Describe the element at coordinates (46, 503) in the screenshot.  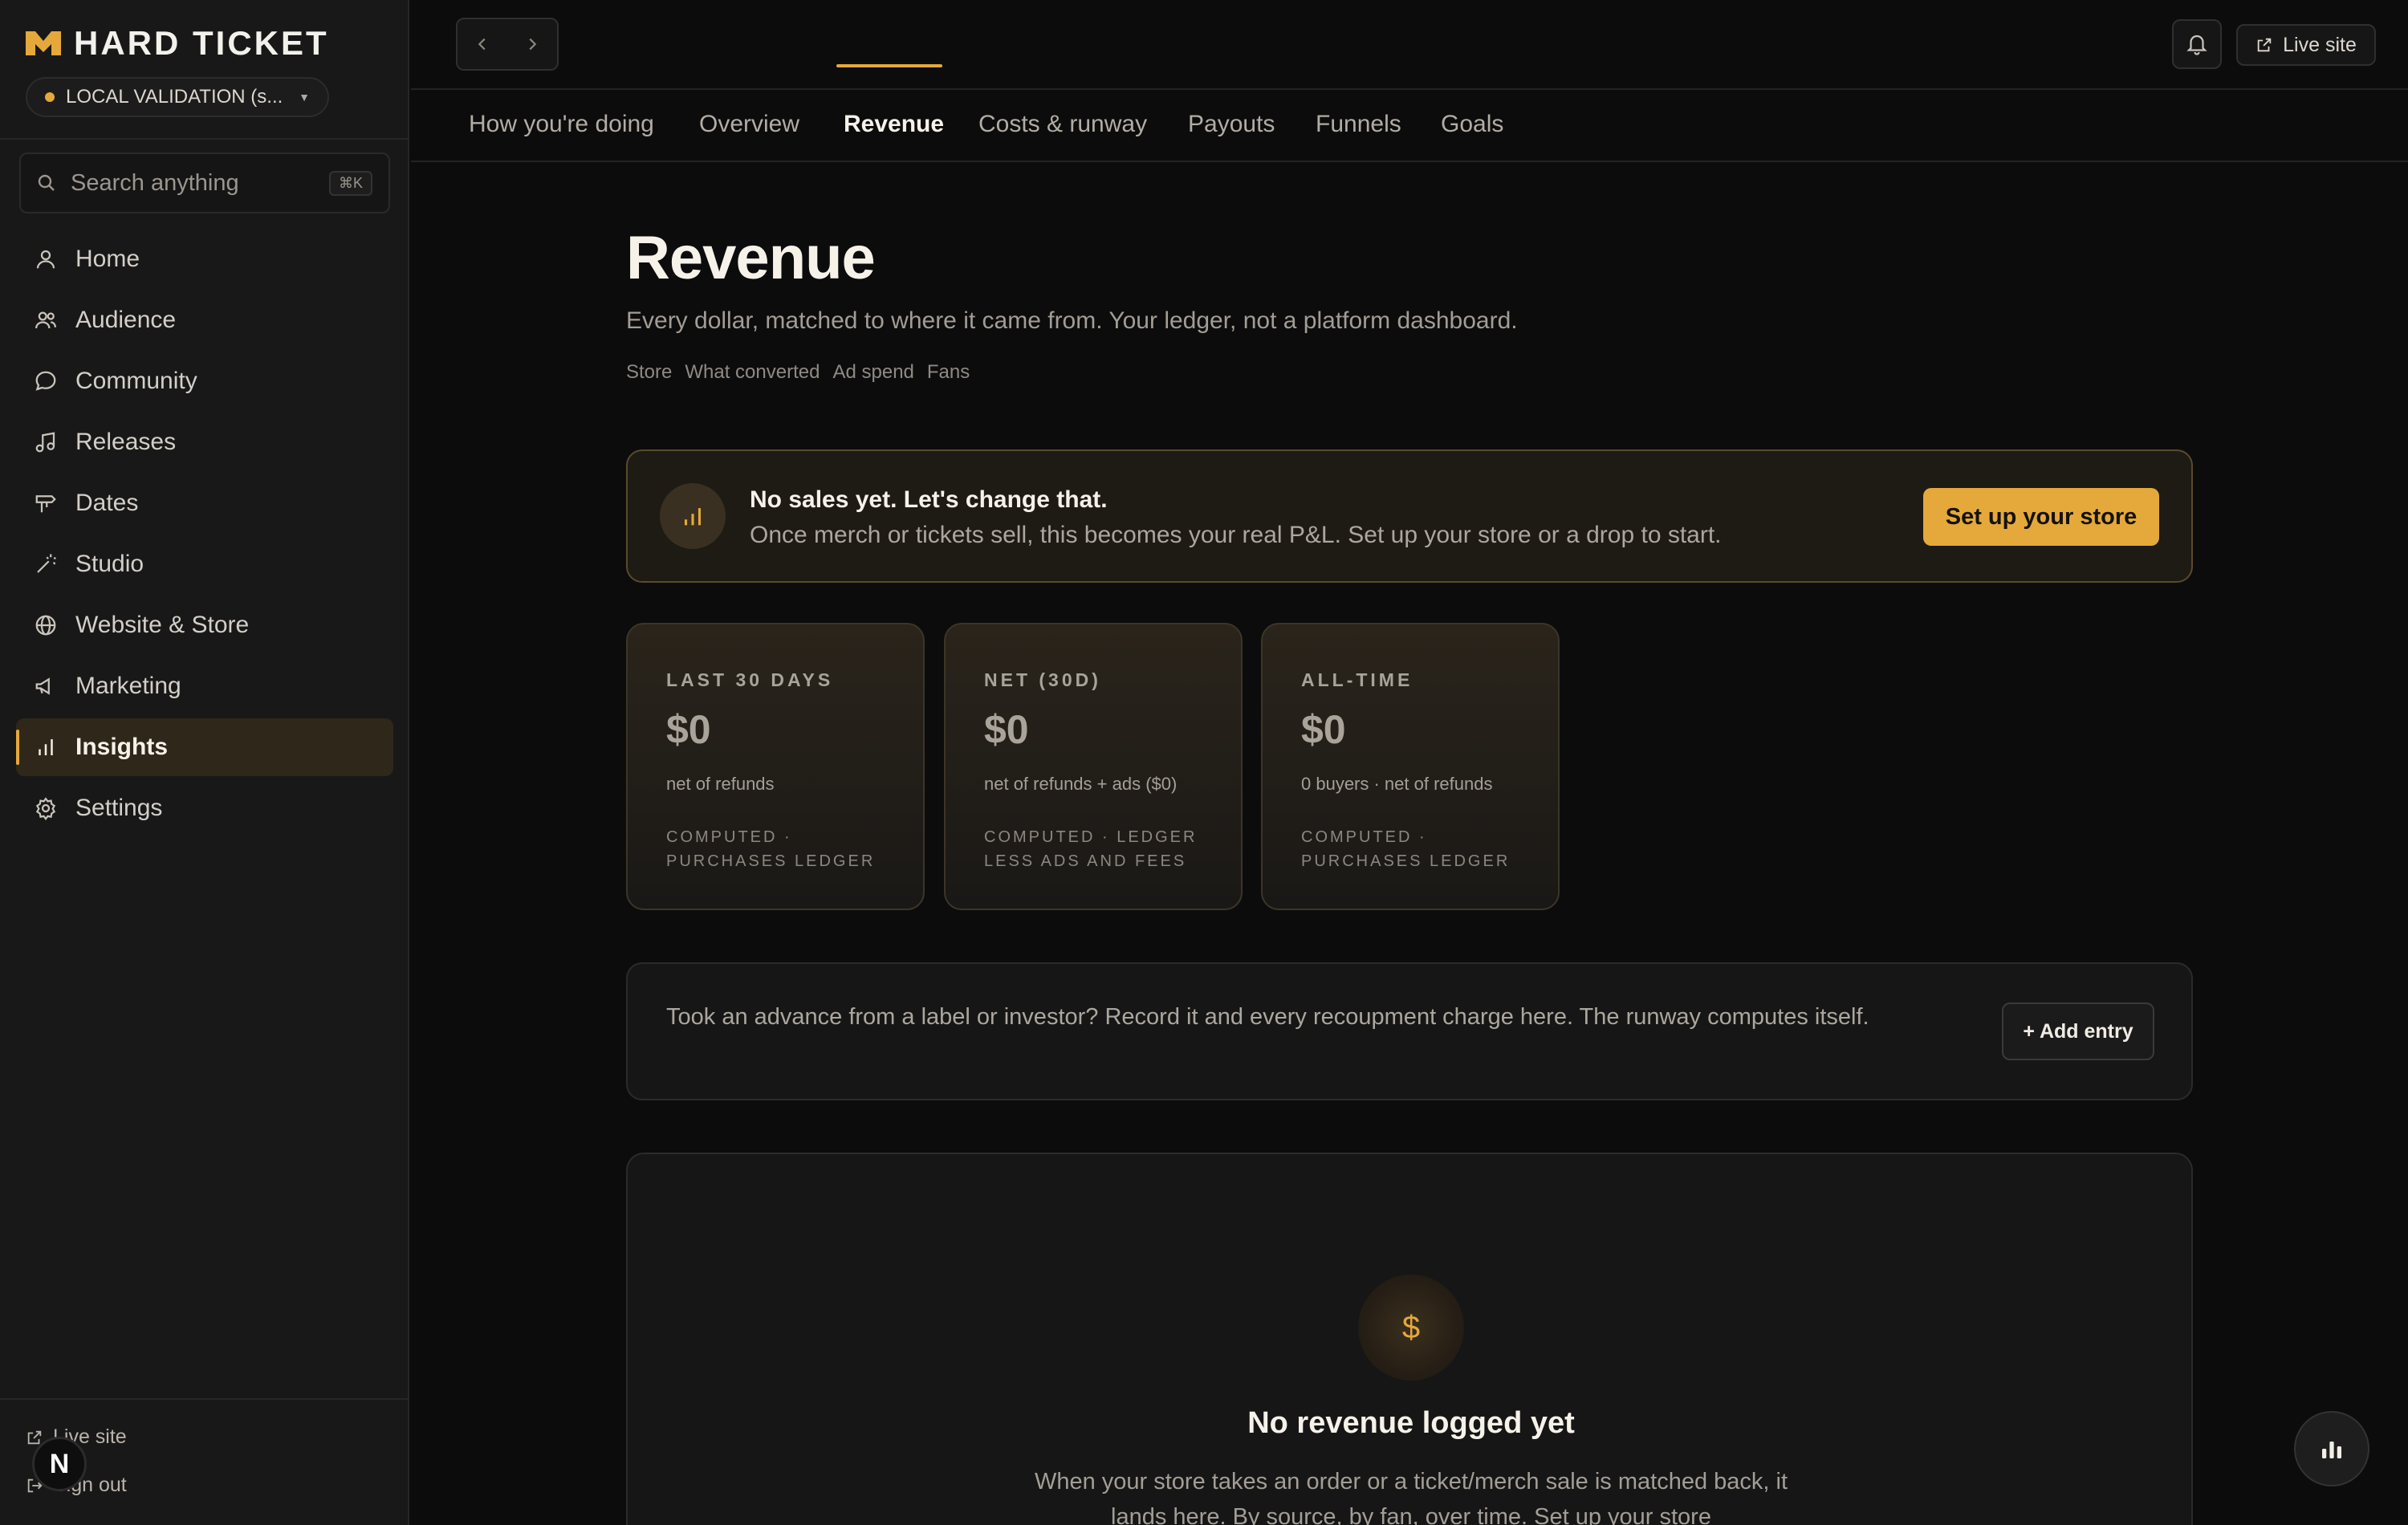
I see `signpost-icon` at that location.